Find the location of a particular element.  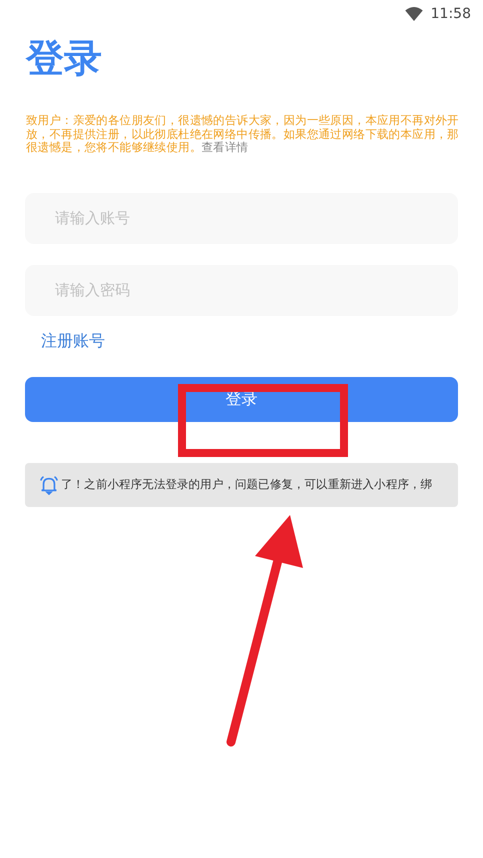

bell-icon is located at coordinates (49, 484).